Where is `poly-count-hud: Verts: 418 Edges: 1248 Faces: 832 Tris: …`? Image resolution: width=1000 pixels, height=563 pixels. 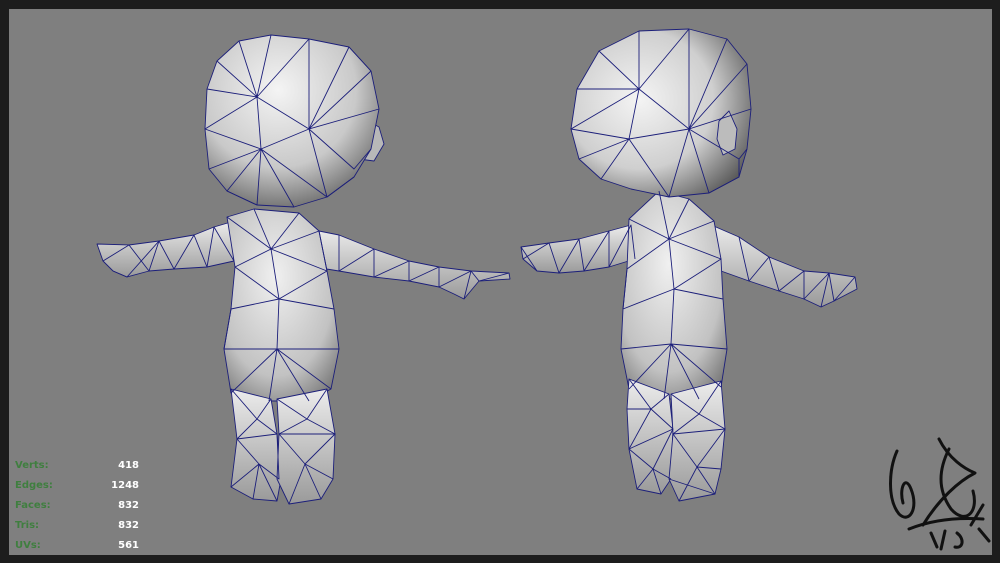
poly-count-hud: Verts: 418 Edges: 1248 Faces: 832 Tris: … is located at coordinates (77, 505).